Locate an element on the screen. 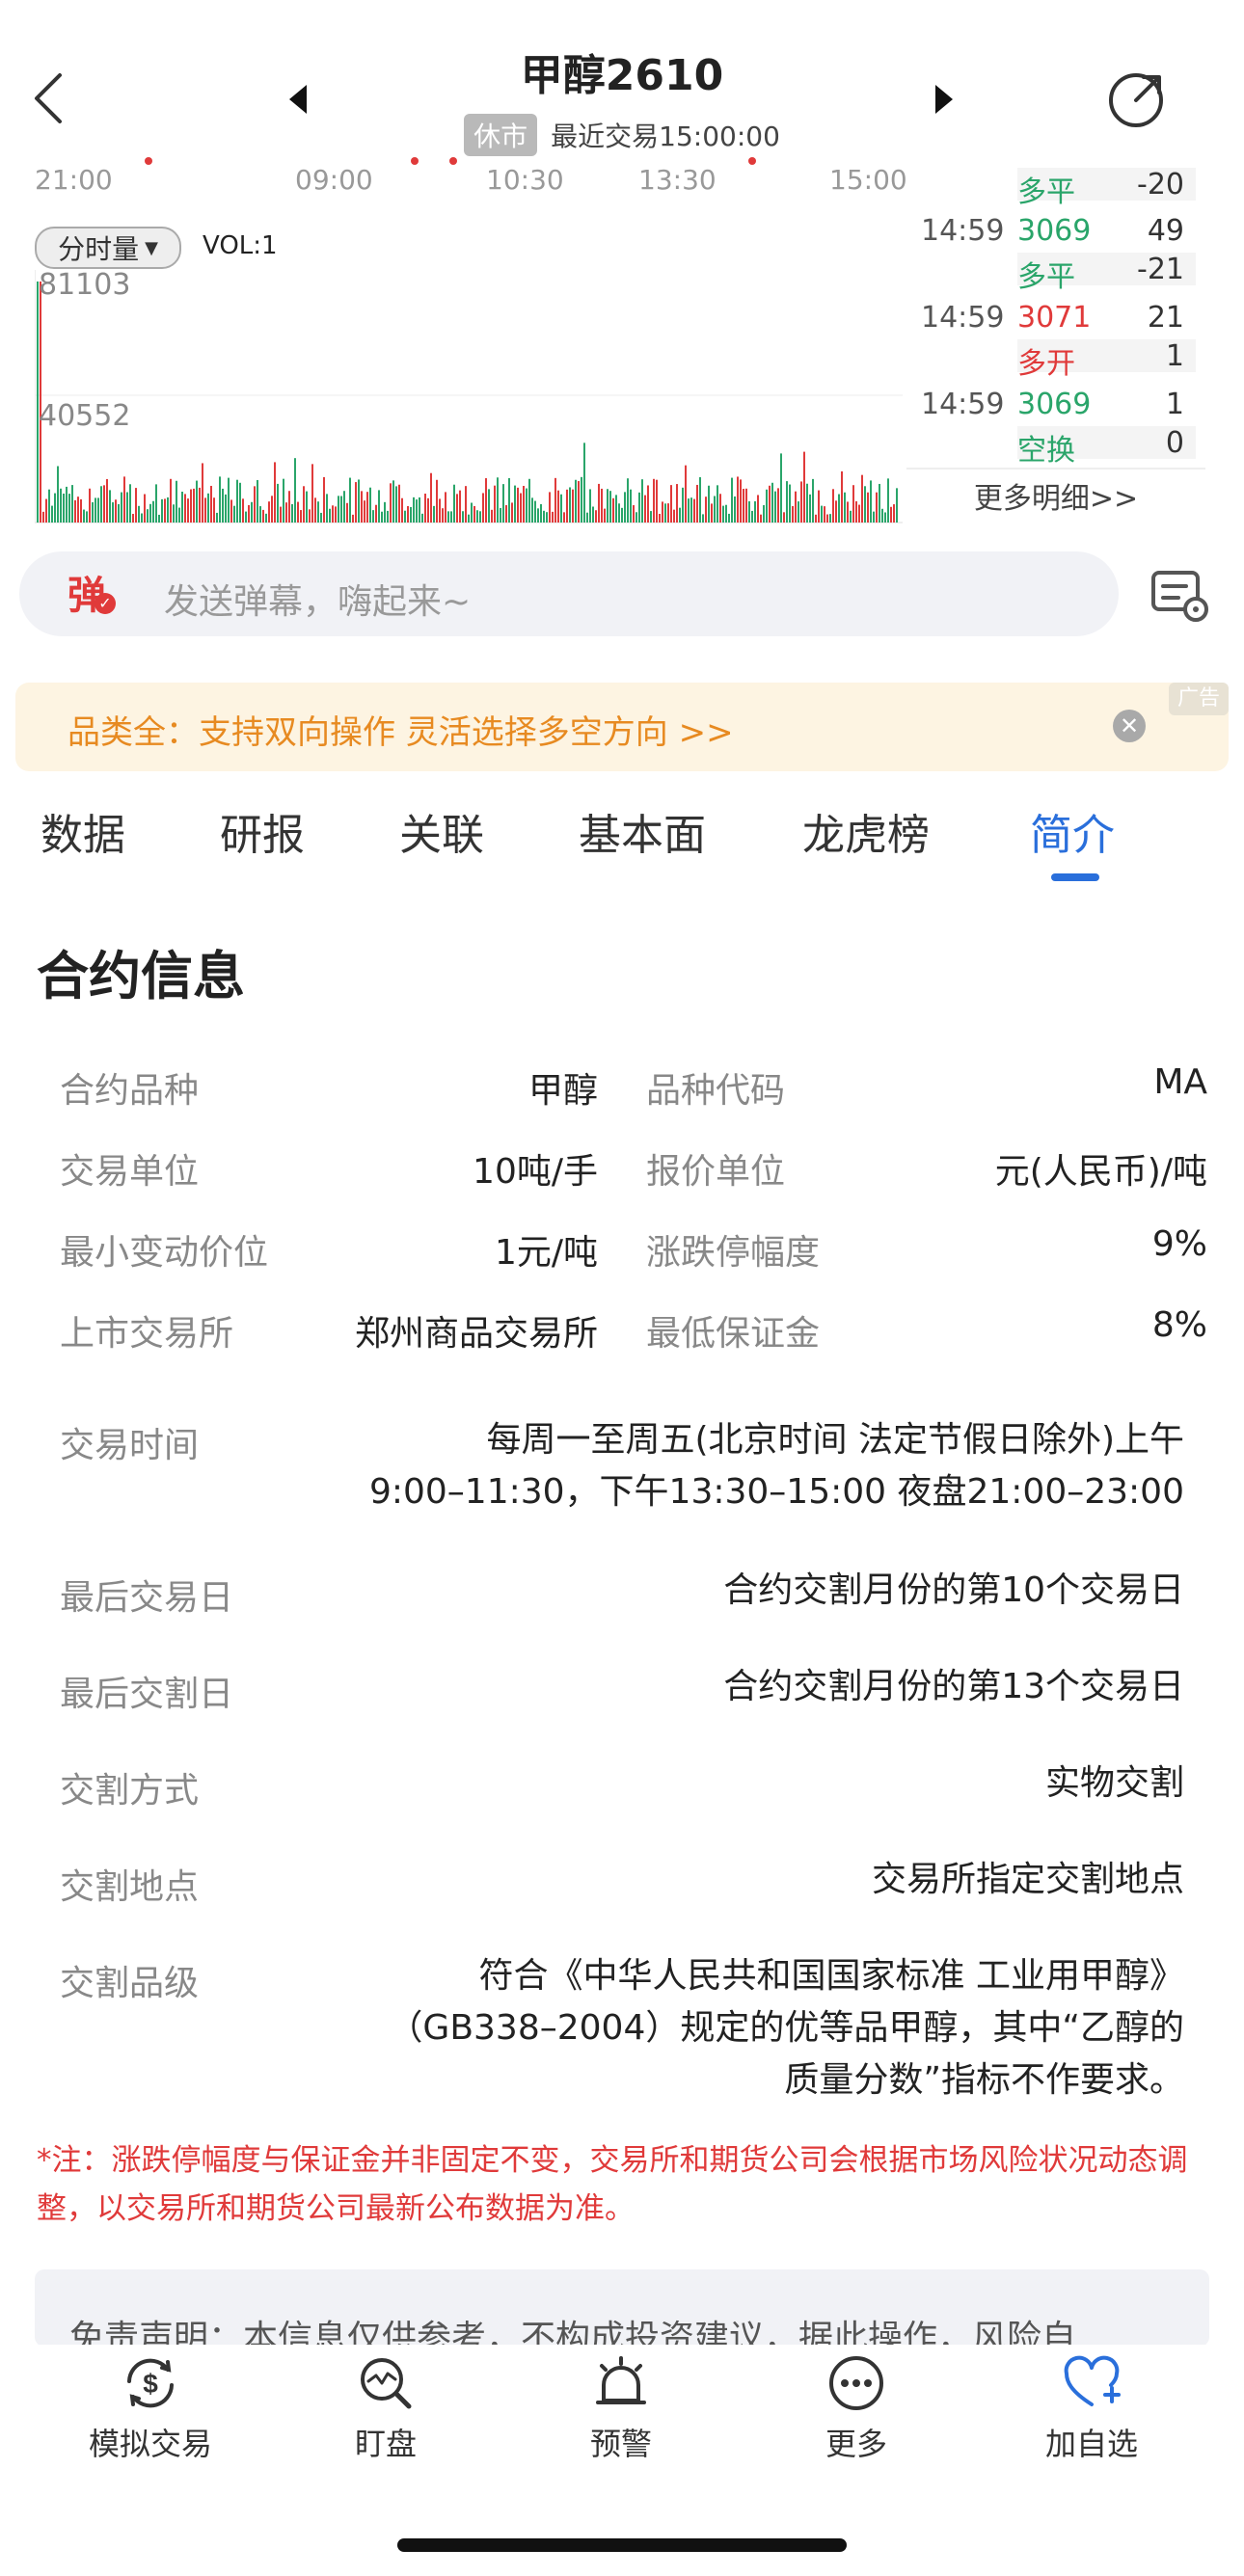 The height and width of the screenshot is (2576, 1244). nav-alert: 预警 is located at coordinates (621, 2408).